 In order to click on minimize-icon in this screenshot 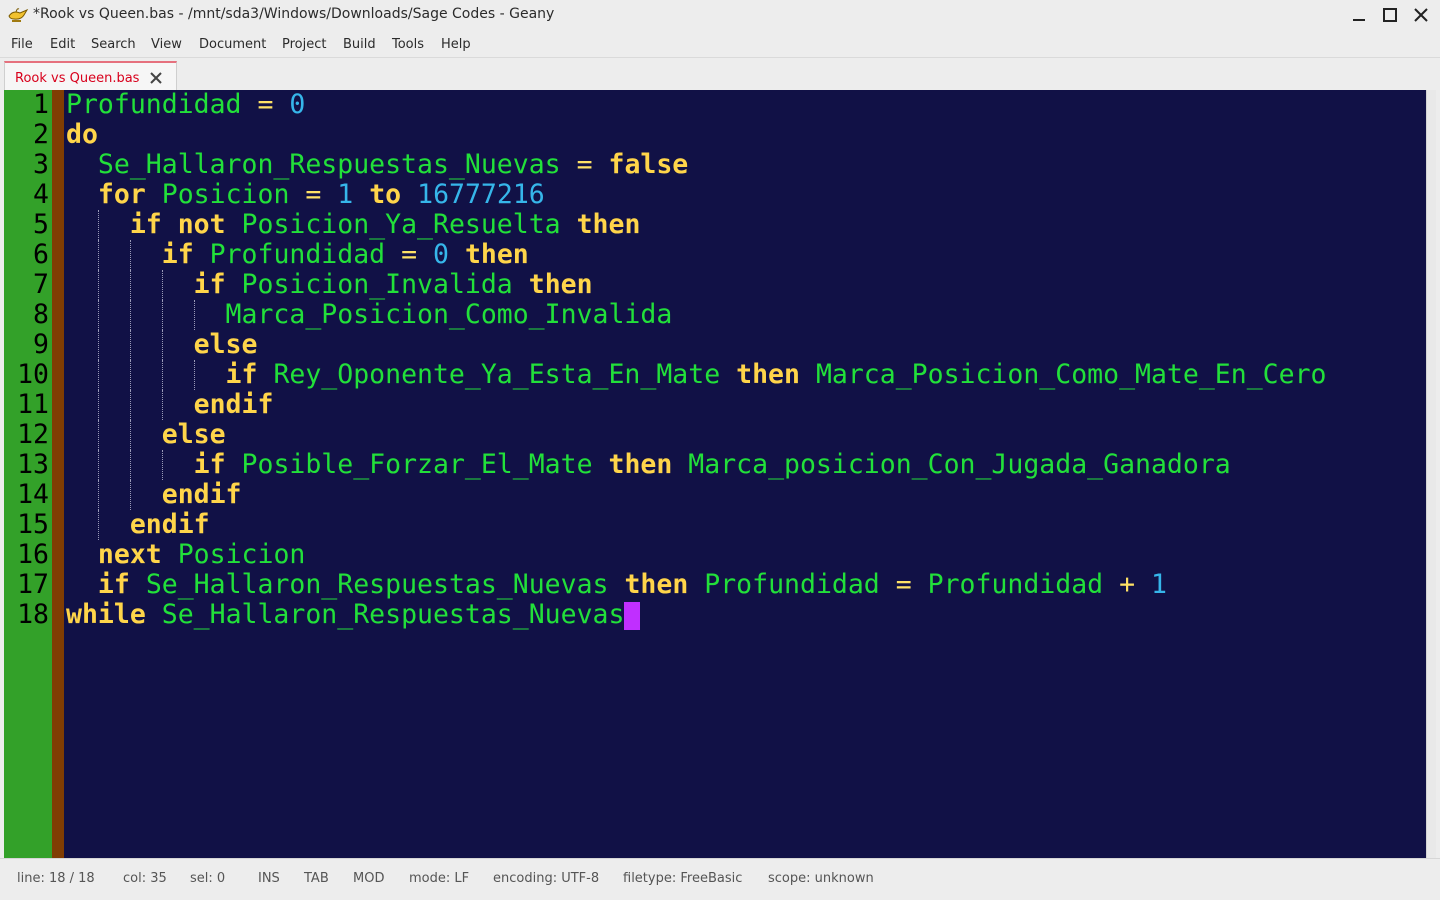, I will do `click(1359, 15)`.